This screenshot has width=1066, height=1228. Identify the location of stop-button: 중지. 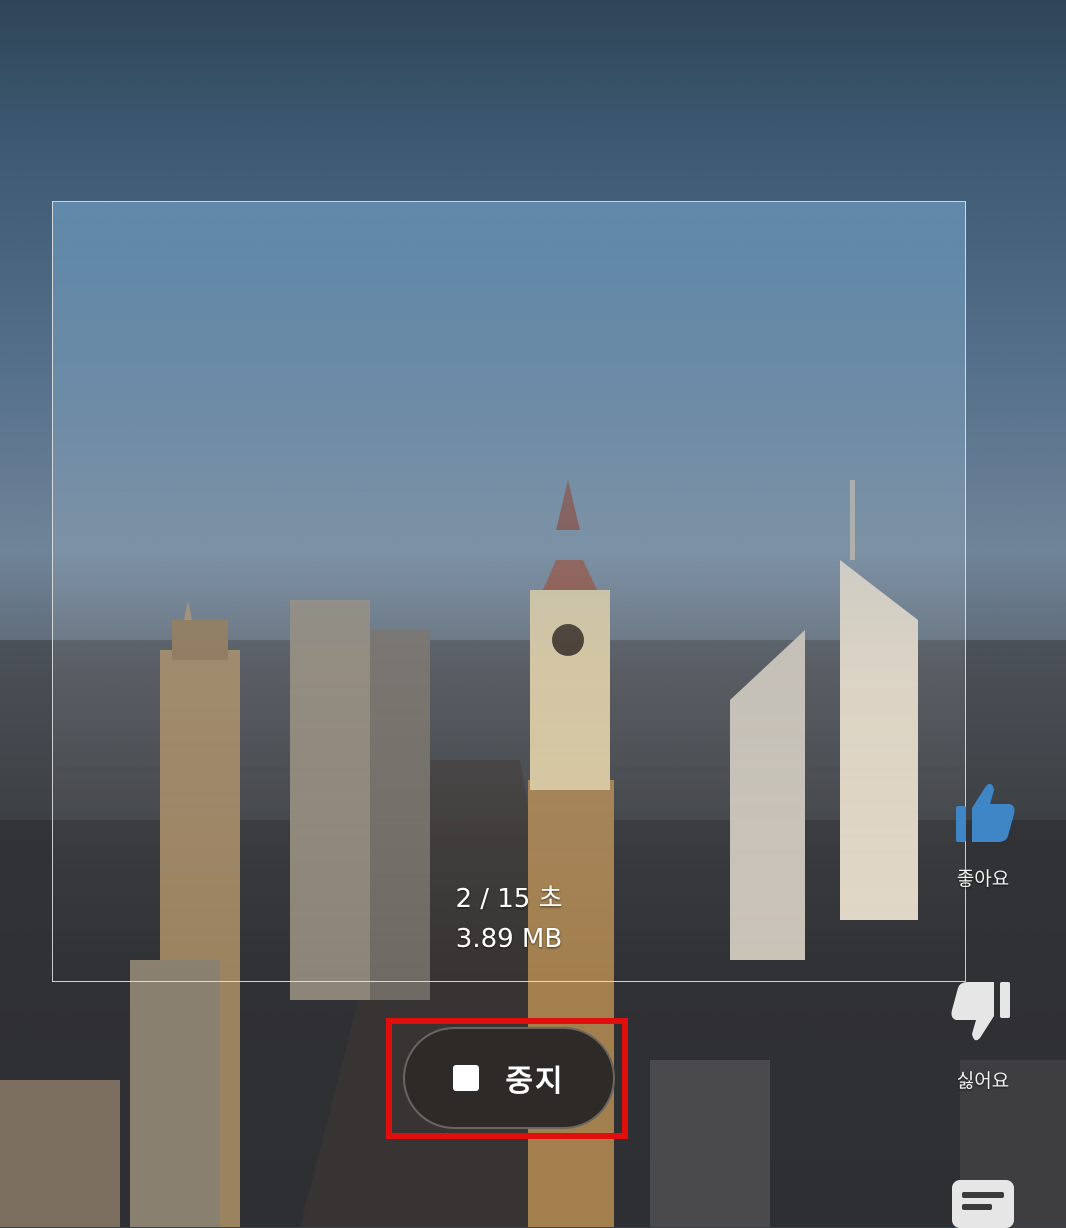
(509, 1078).